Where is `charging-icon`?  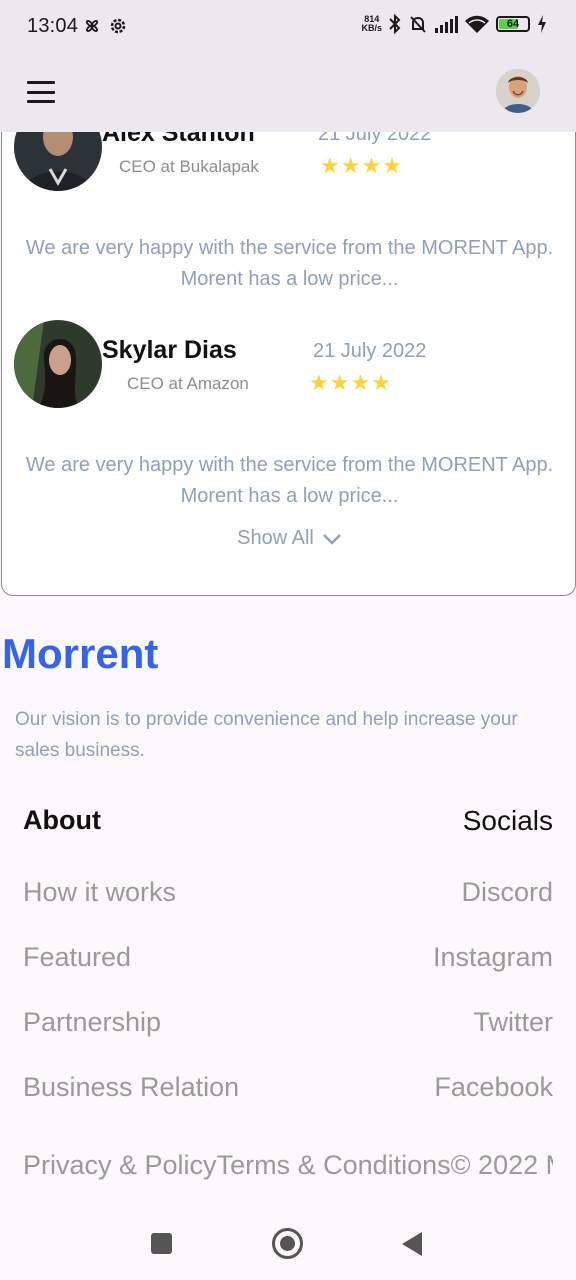
charging-icon is located at coordinates (542, 24).